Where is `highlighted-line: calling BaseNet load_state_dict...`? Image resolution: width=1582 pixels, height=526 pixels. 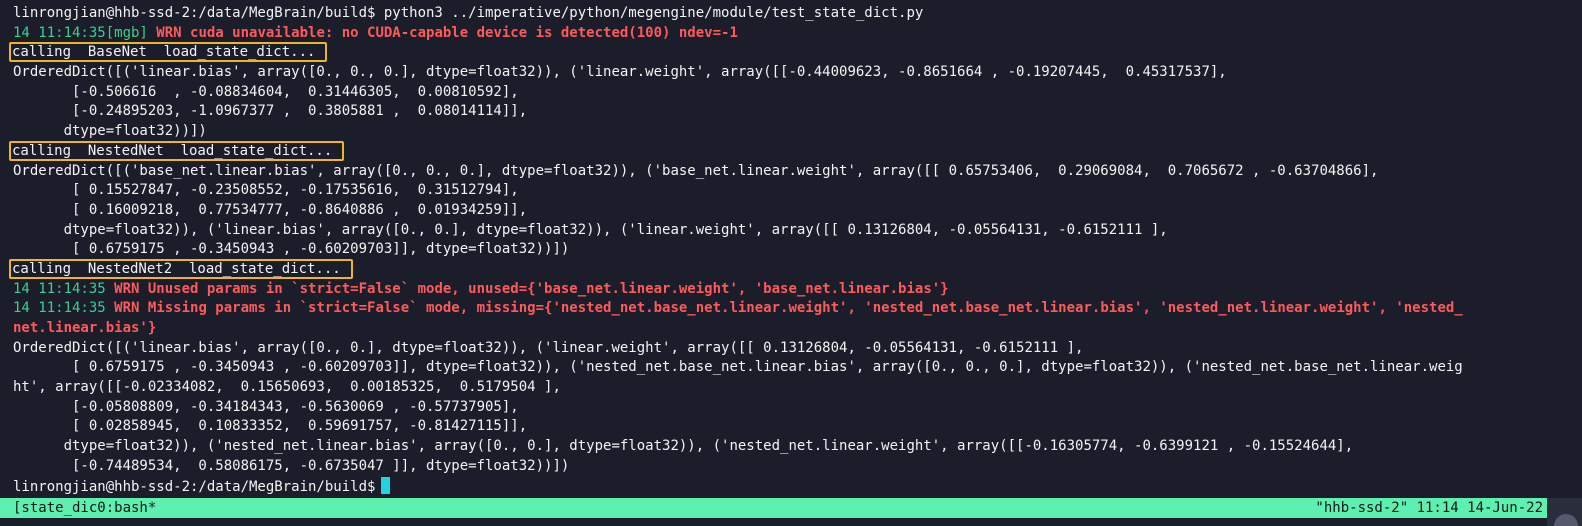 highlighted-line: calling BaseNet load_state_dict... is located at coordinates (736, 52).